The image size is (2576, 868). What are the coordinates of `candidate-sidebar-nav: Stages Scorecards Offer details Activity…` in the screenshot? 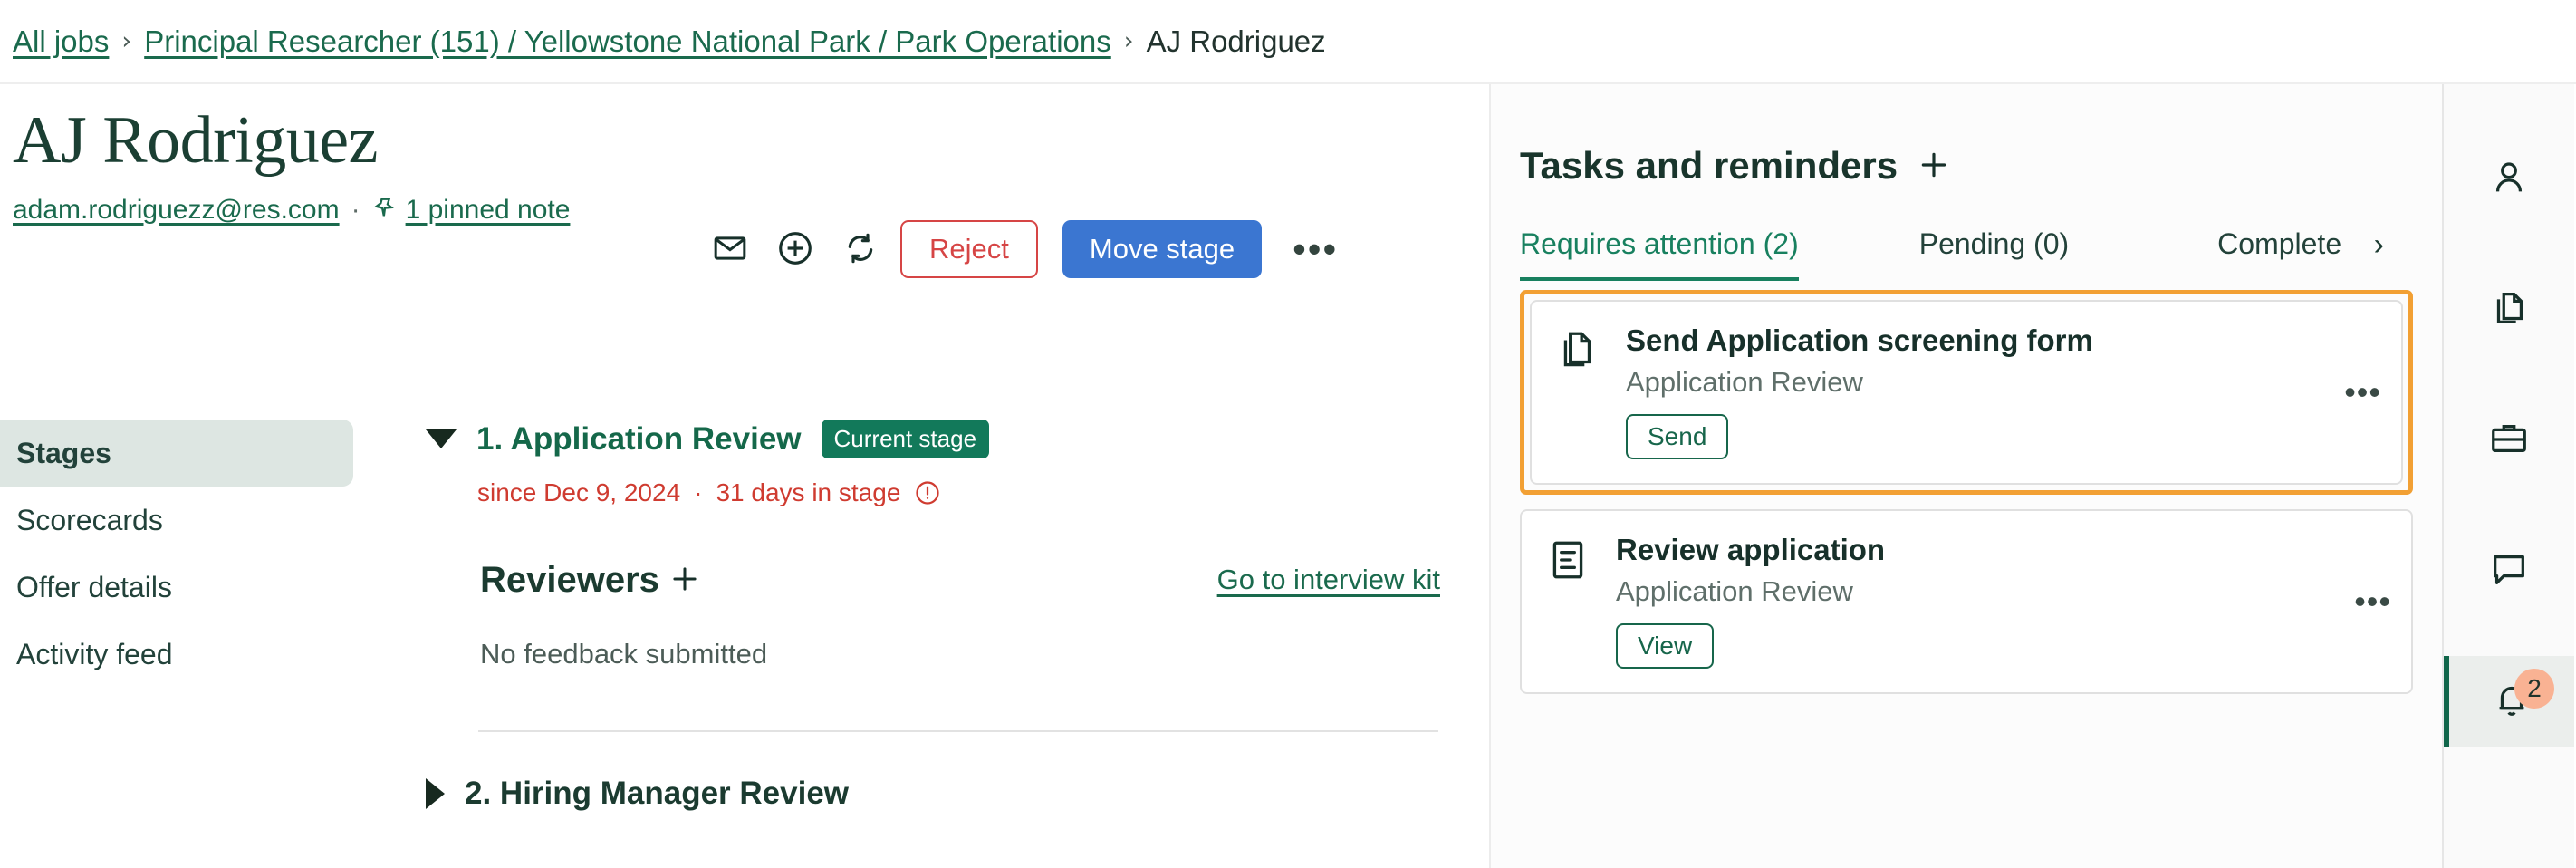 It's located at (176, 554).